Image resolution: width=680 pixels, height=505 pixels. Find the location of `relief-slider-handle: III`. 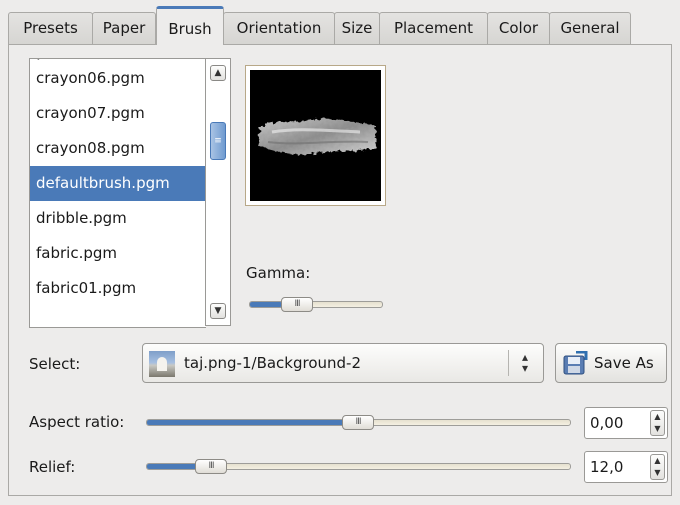

relief-slider-handle: III is located at coordinates (211, 466).